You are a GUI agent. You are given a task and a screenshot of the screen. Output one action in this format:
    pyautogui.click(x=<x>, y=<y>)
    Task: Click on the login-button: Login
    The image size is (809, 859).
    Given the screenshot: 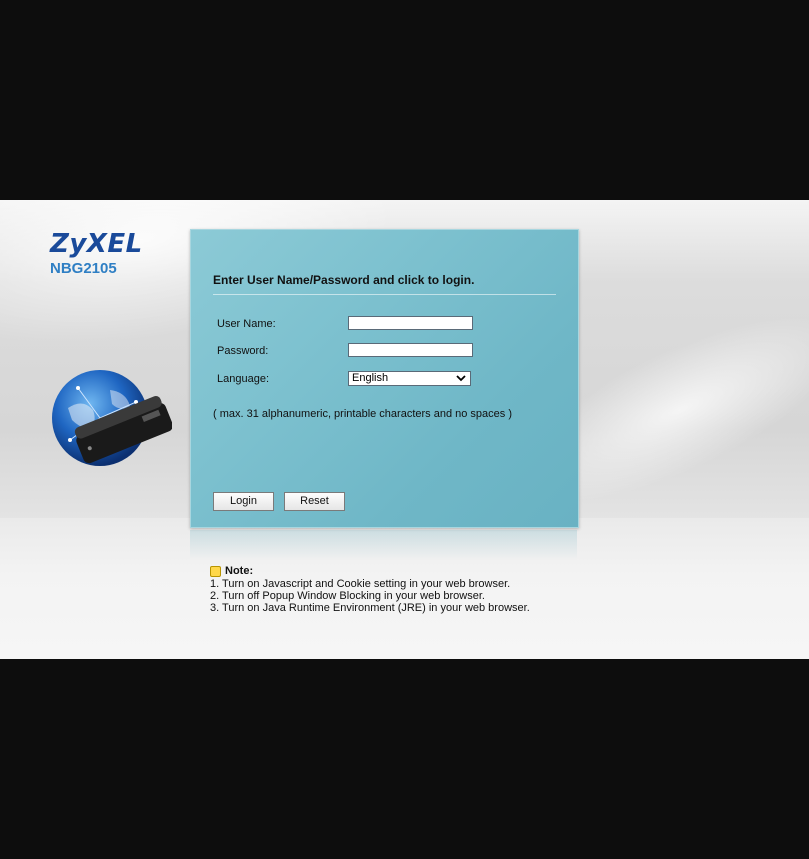 What is the action you would take?
    pyautogui.click(x=243, y=501)
    